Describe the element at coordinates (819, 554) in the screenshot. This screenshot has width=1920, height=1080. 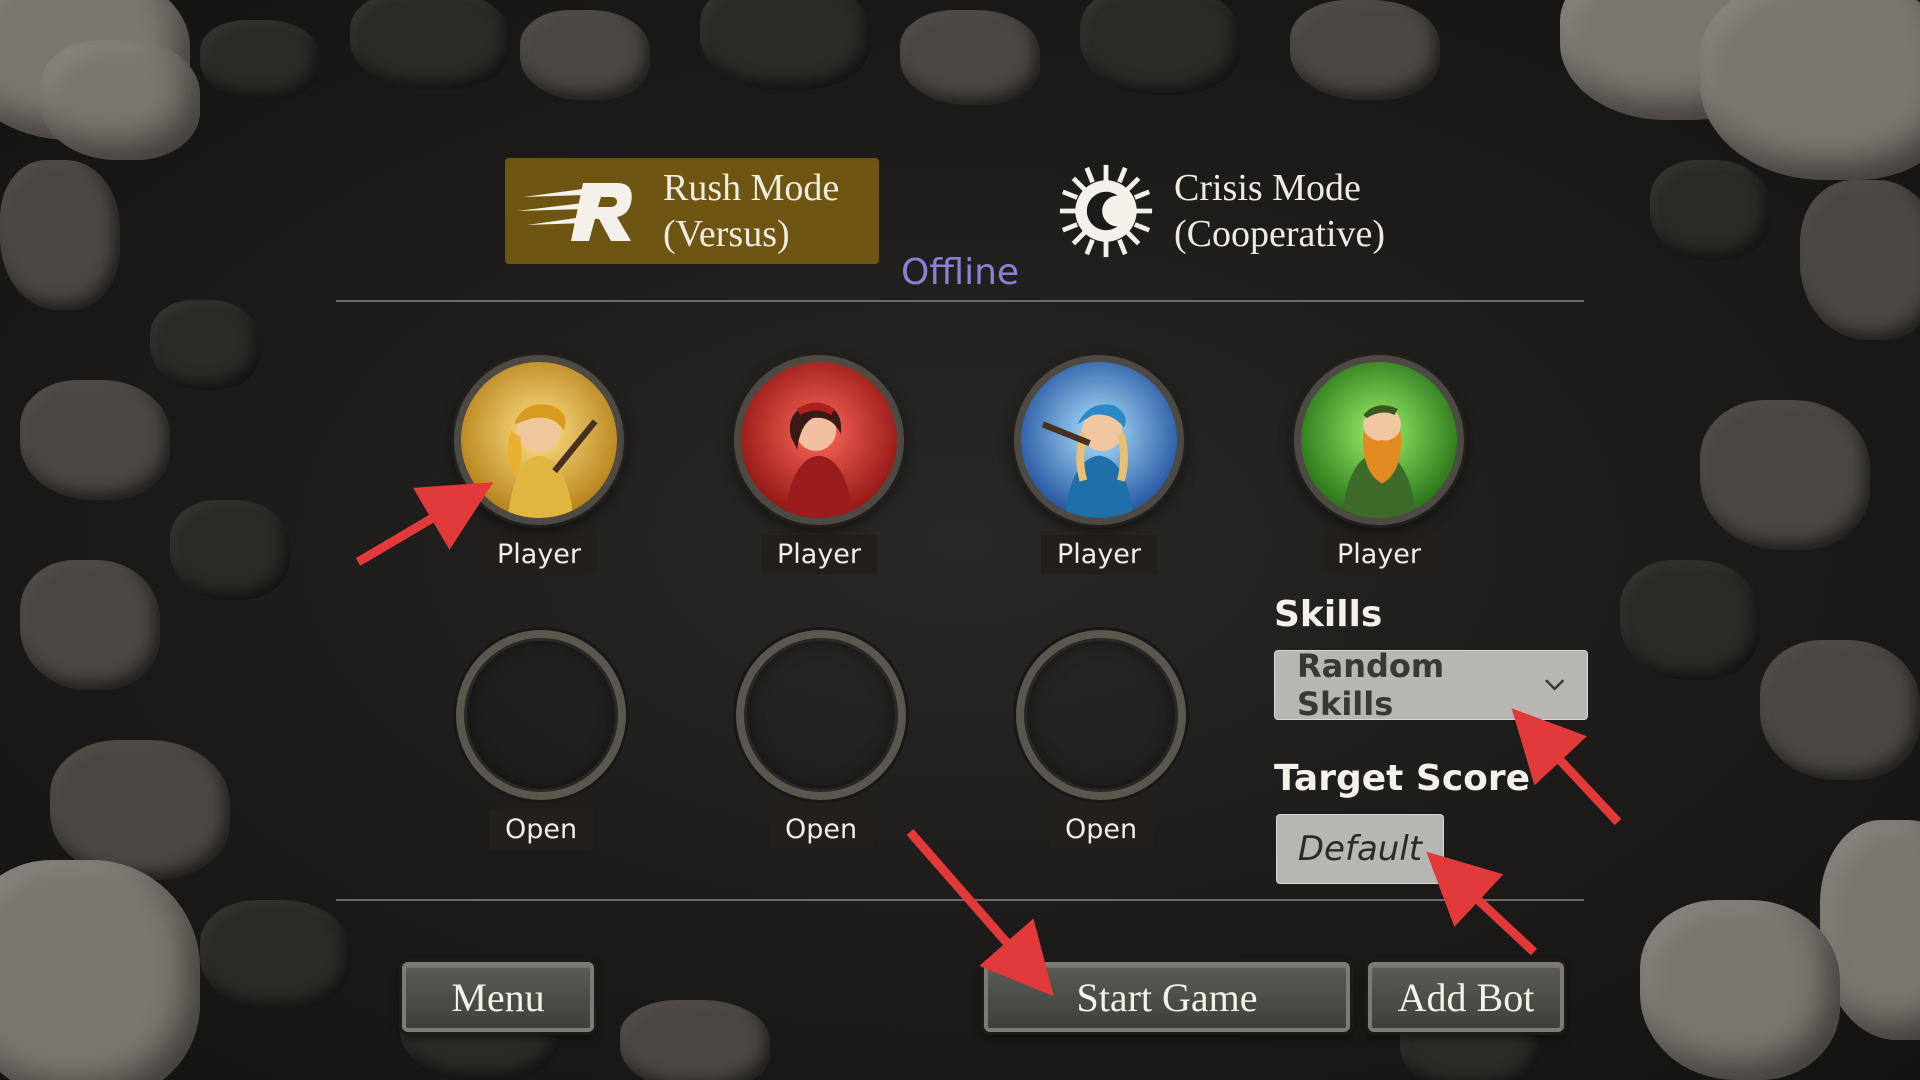
I see `player-slot-2-label: Player` at that location.